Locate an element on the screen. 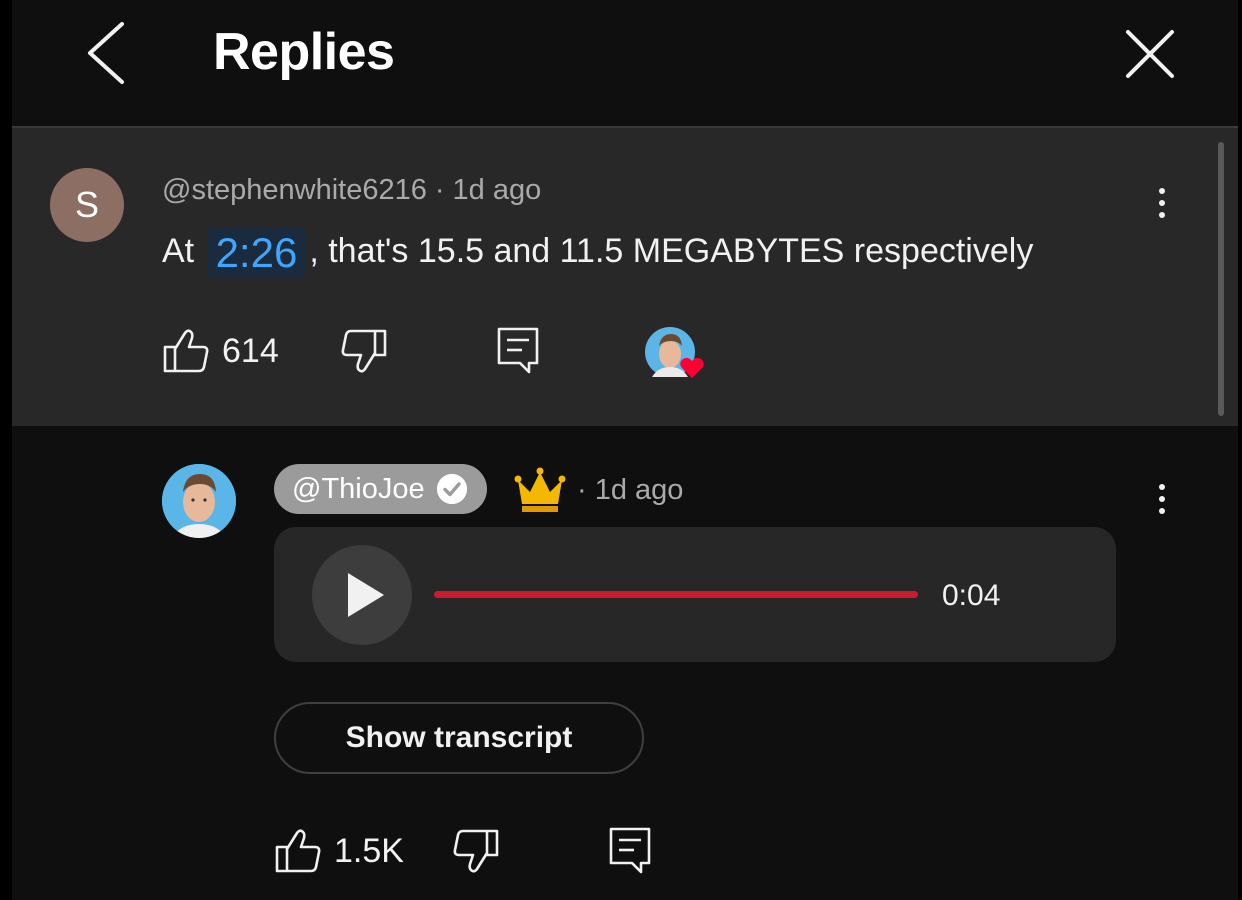  back-button is located at coordinates (108, 53).